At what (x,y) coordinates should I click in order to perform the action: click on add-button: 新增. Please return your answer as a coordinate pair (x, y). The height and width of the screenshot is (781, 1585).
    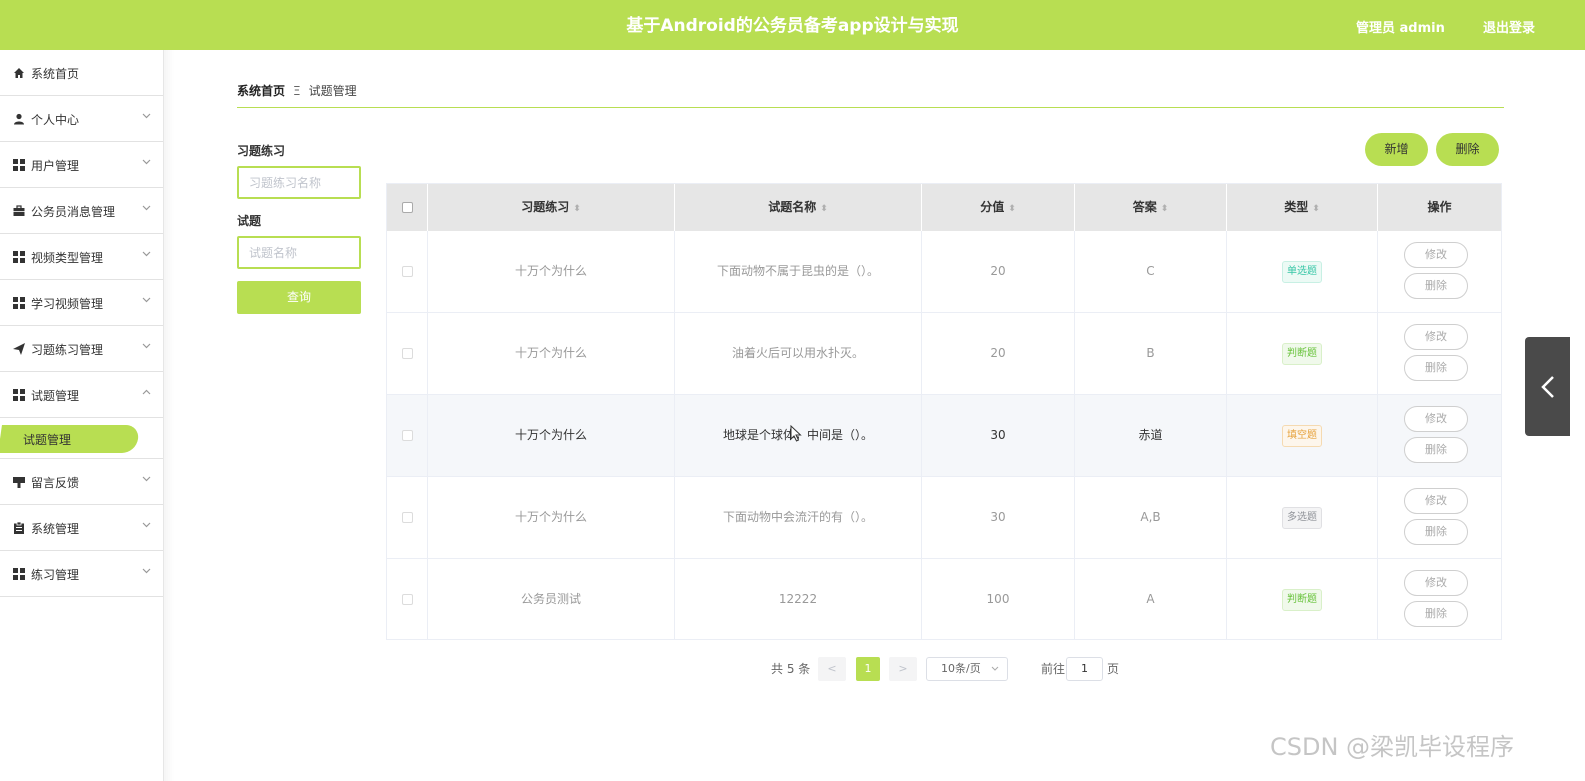
    Looking at the image, I should click on (1396, 149).